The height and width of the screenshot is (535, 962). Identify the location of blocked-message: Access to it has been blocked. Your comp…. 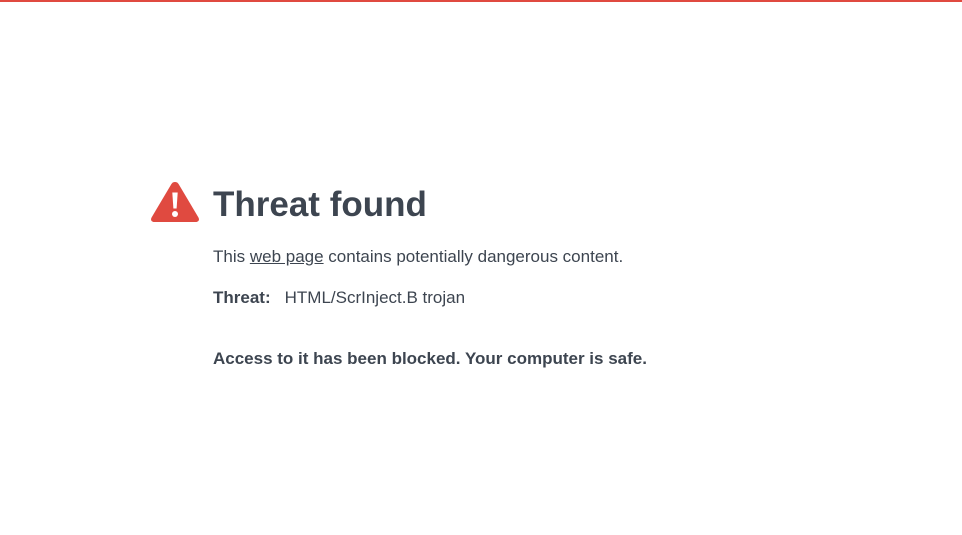
(430, 358).